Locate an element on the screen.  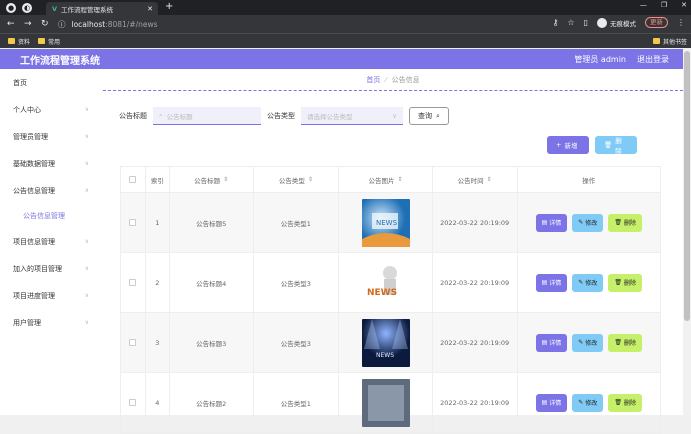
sidebar-item-home: 首页 is located at coordinates (51, 82).